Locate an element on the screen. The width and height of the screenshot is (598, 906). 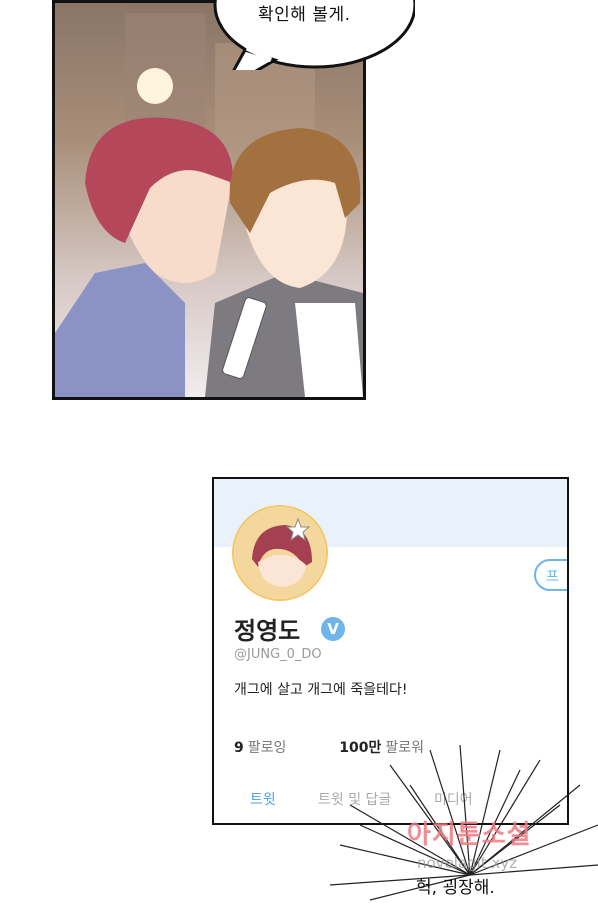
tab-tweets: 트윗 is located at coordinates (263, 799).